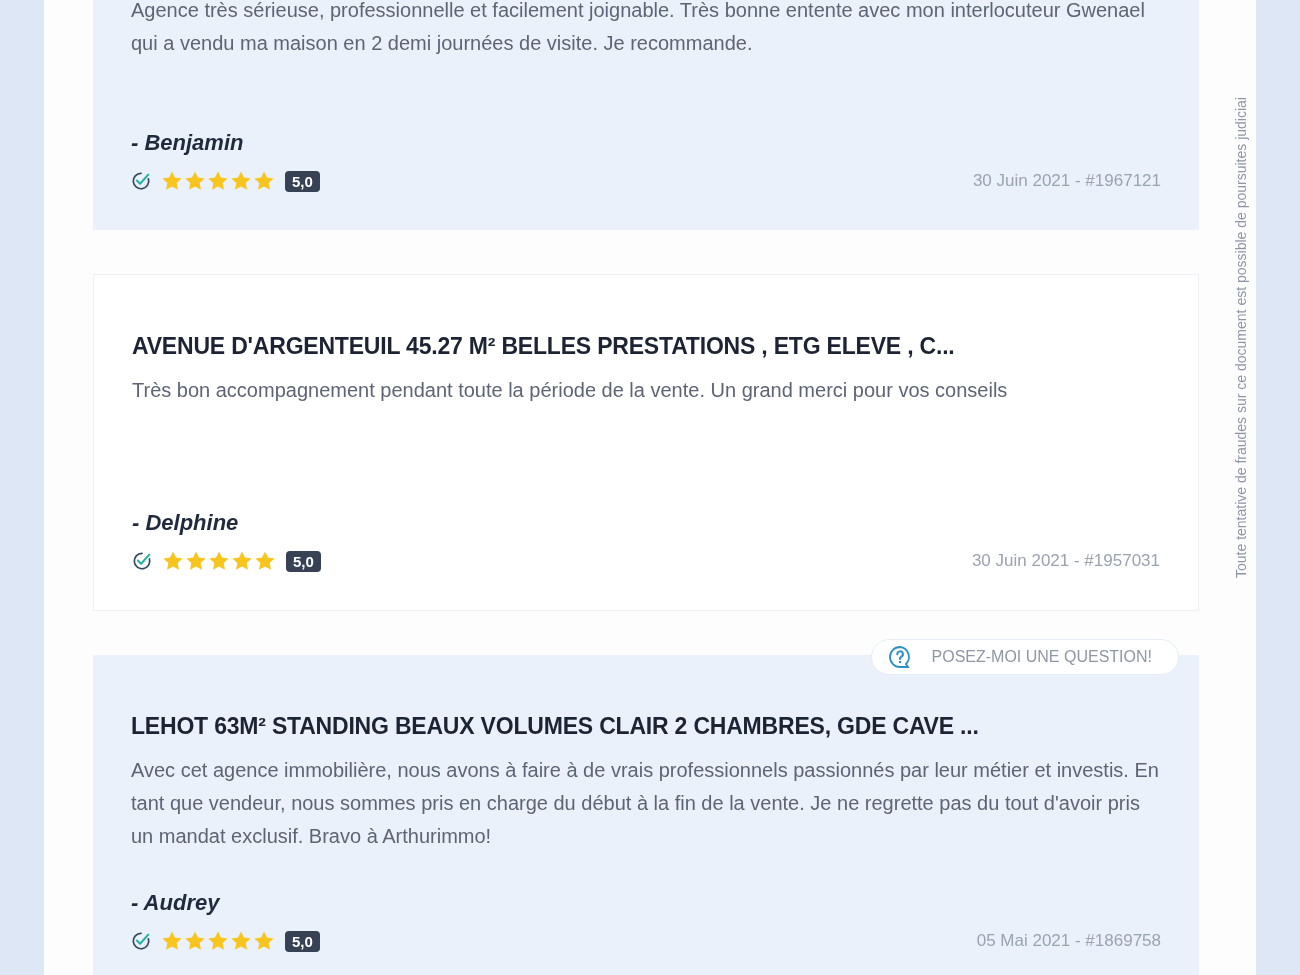 The height and width of the screenshot is (975, 1300). I want to click on review-date: 30 Juin 2021 - #1967121, so click(1066, 181).